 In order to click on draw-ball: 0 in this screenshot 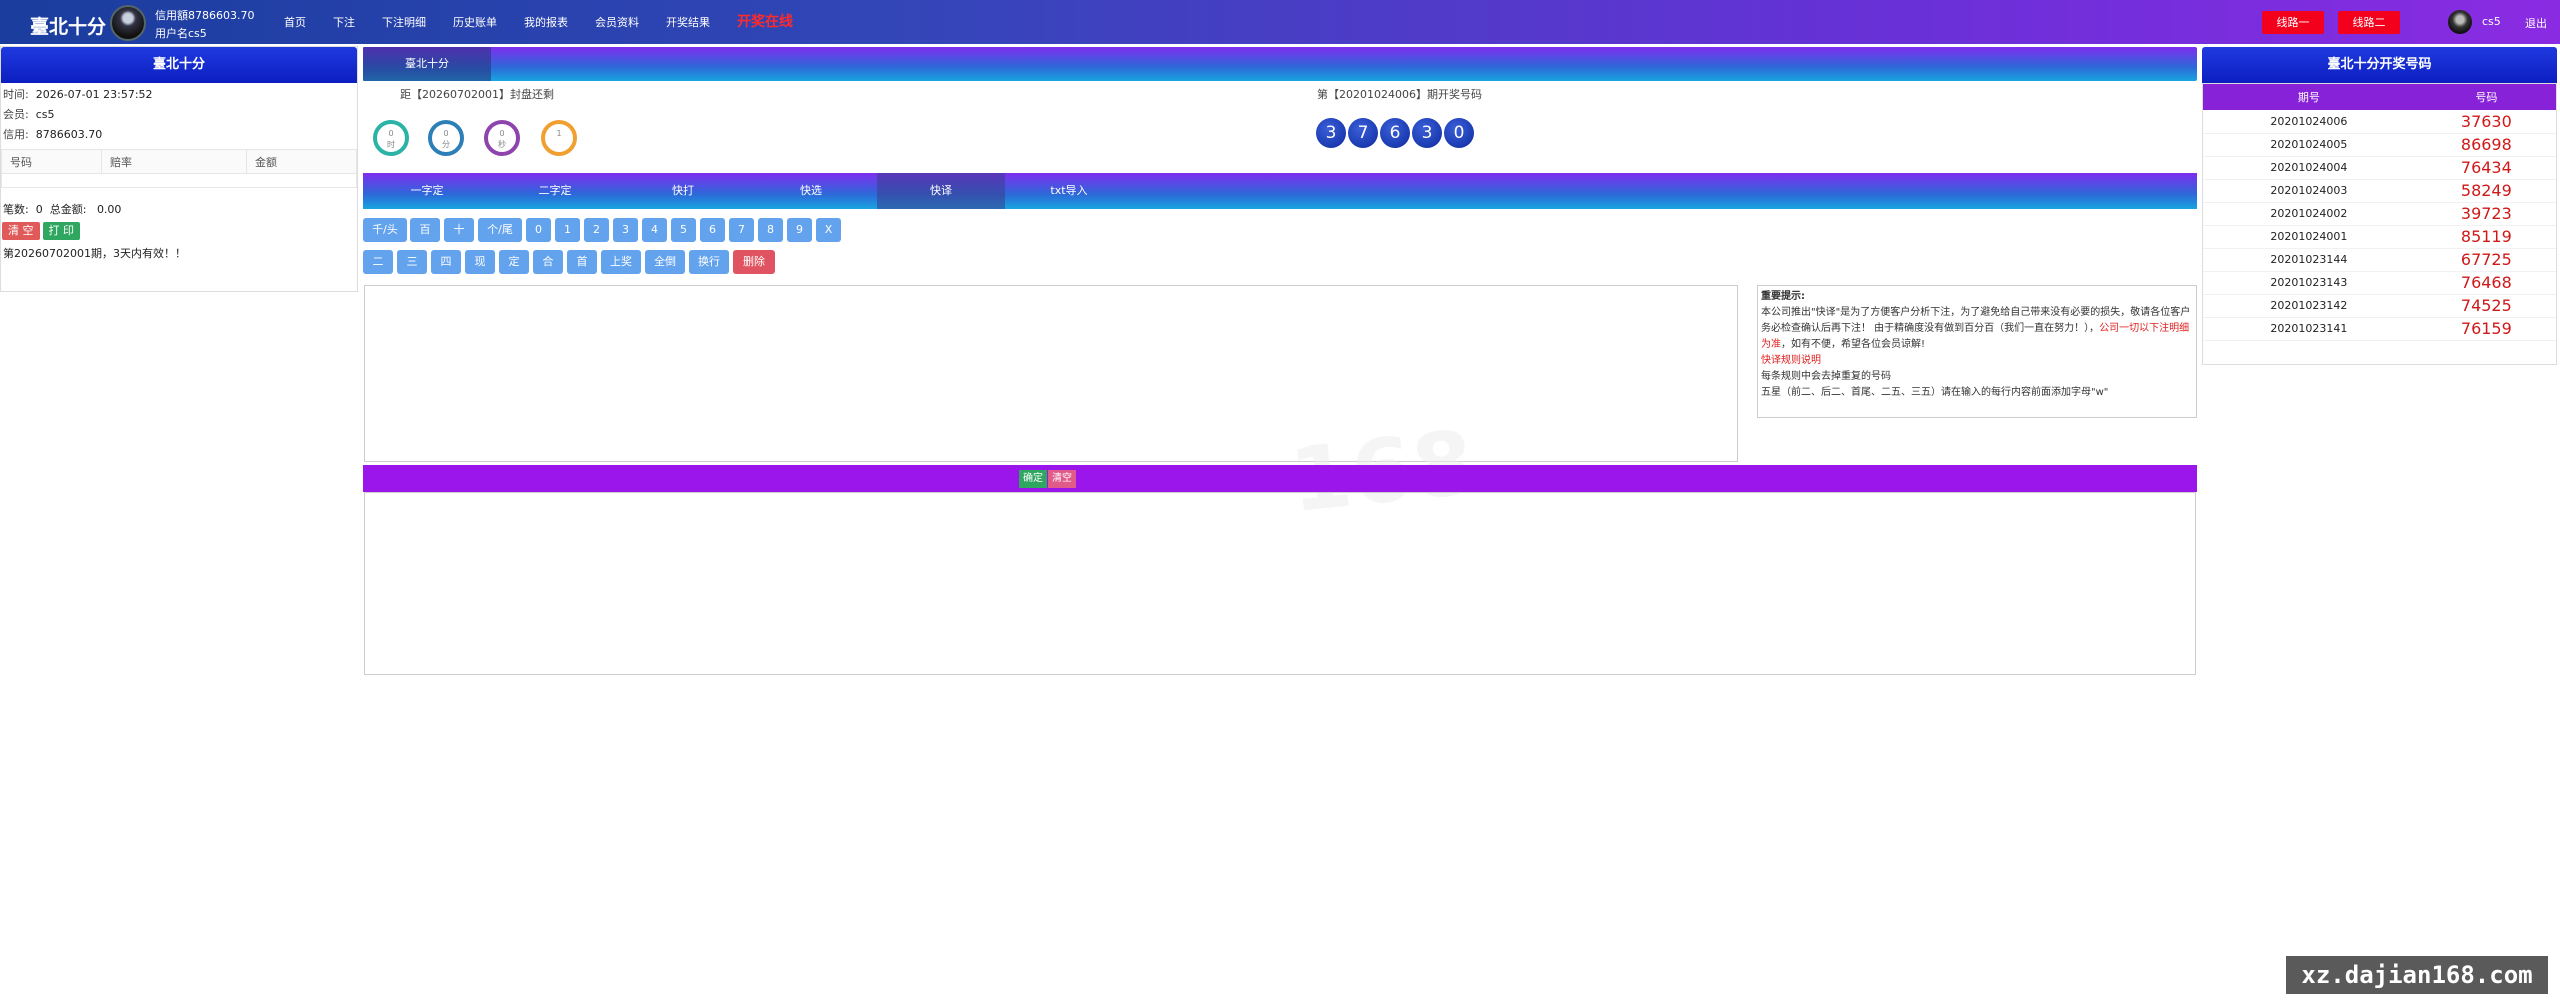, I will do `click(1459, 133)`.